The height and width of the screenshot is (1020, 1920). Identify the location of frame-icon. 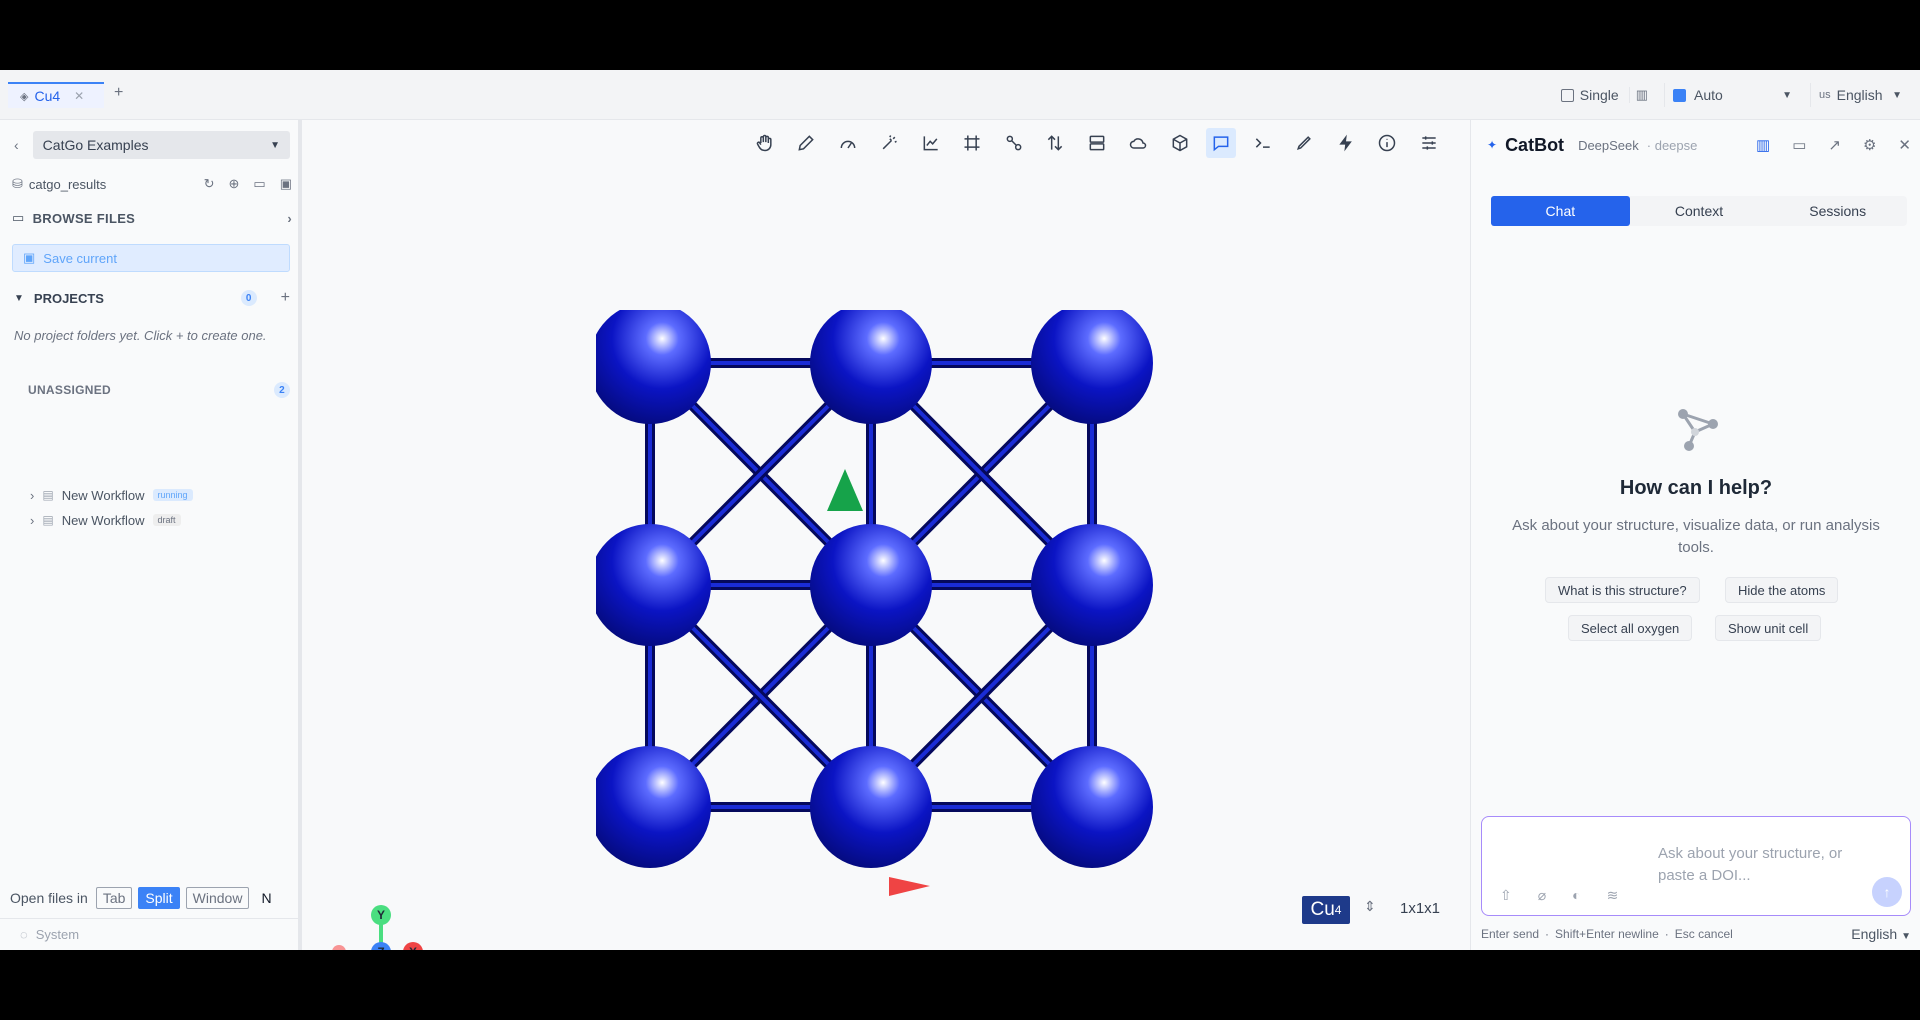
(973, 143).